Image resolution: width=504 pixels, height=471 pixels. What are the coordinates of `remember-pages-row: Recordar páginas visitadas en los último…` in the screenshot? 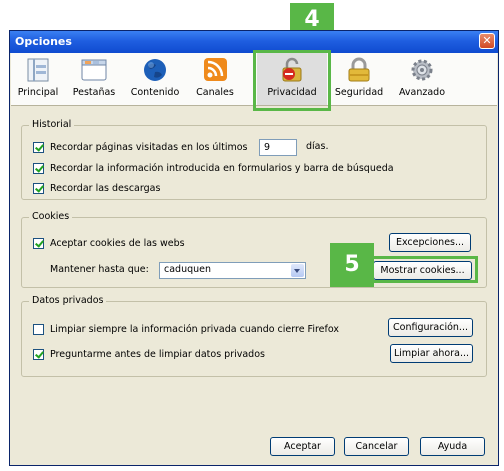 It's located at (140, 147).